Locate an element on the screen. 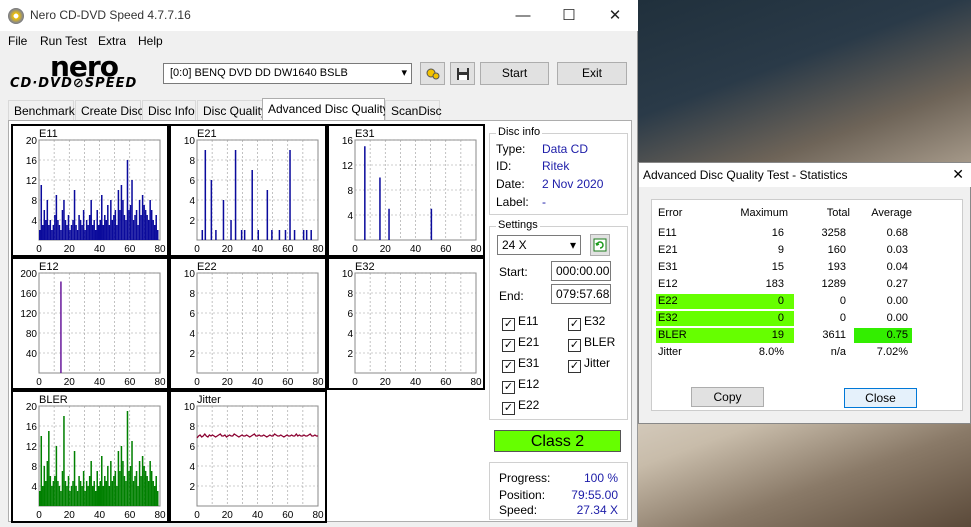 The height and width of the screenshot is (527, 971). tab-scandisc: ScanDisc is located at coordinates (413, 110).